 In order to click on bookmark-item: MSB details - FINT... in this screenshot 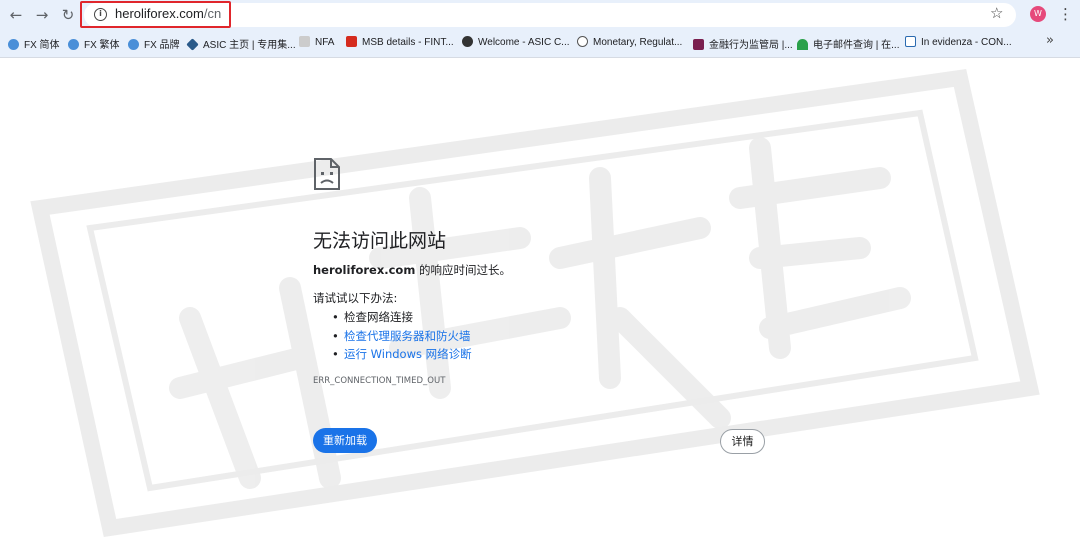, I will do `click(400, 42)`.